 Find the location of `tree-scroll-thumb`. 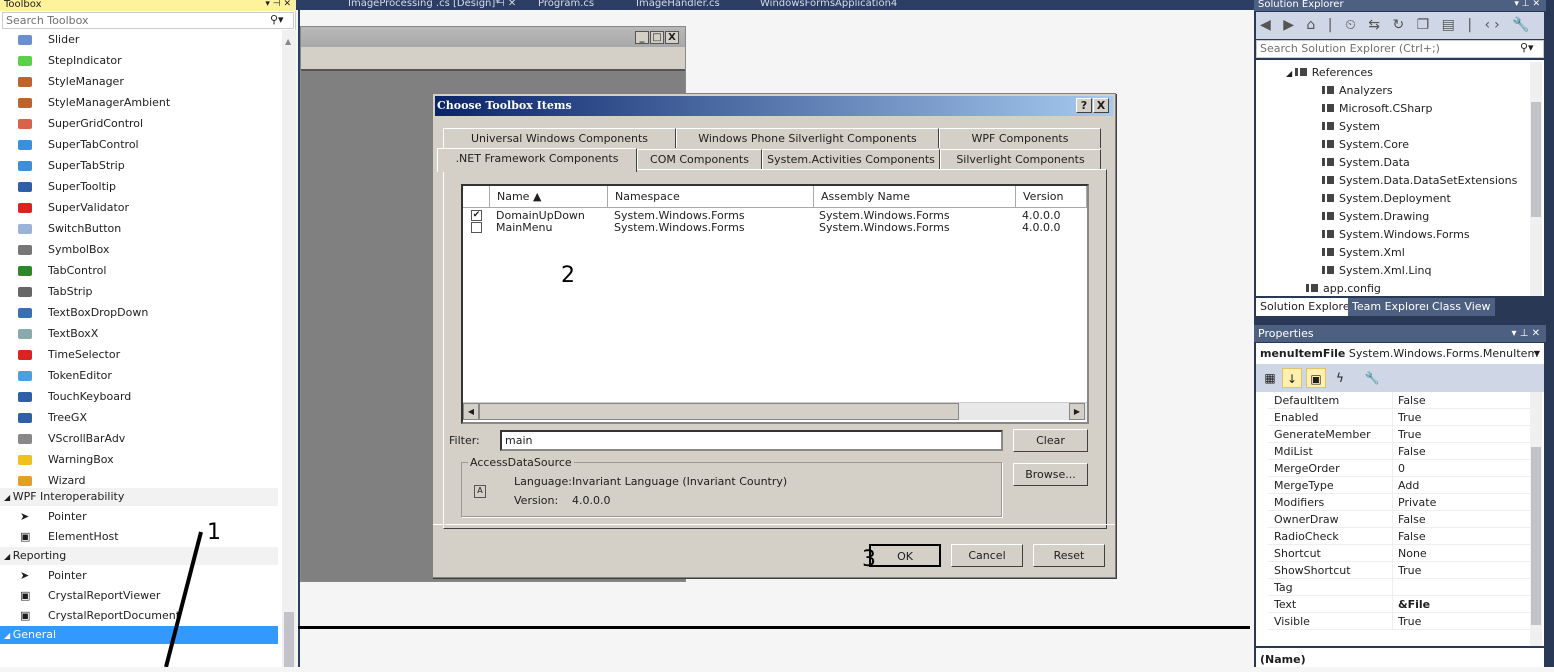

tree-scroll-thumb is located at coordinates (1536, 159).